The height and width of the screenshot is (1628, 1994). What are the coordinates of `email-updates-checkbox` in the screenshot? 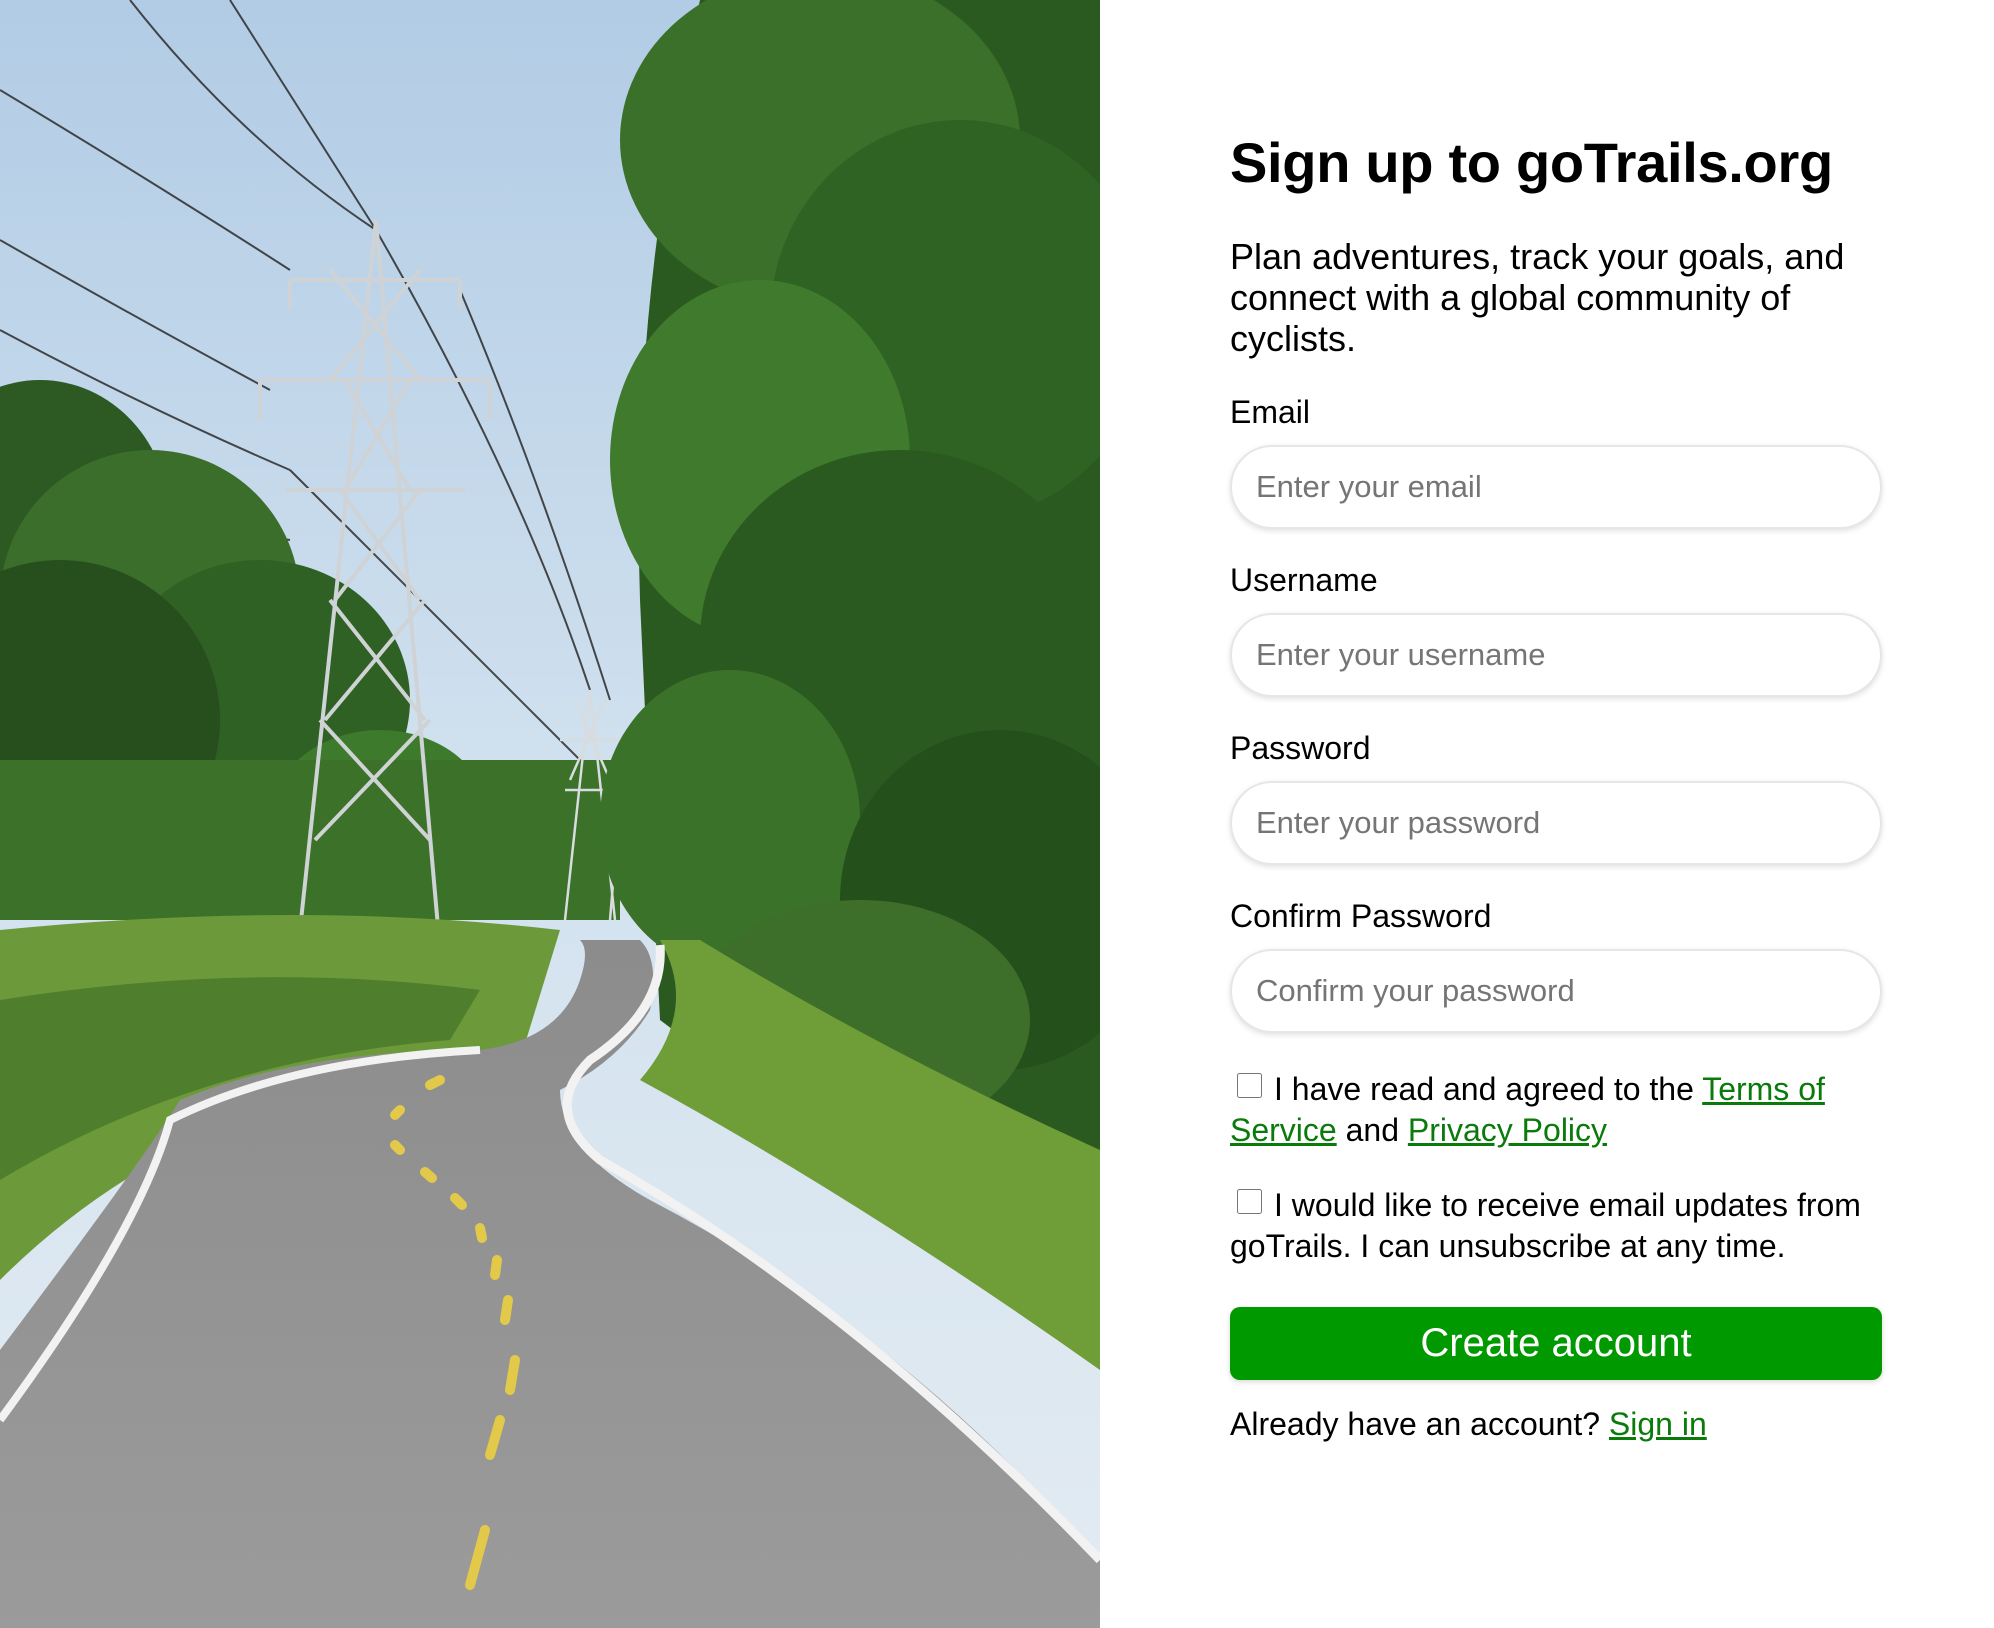 It's located at (1249, 1201).